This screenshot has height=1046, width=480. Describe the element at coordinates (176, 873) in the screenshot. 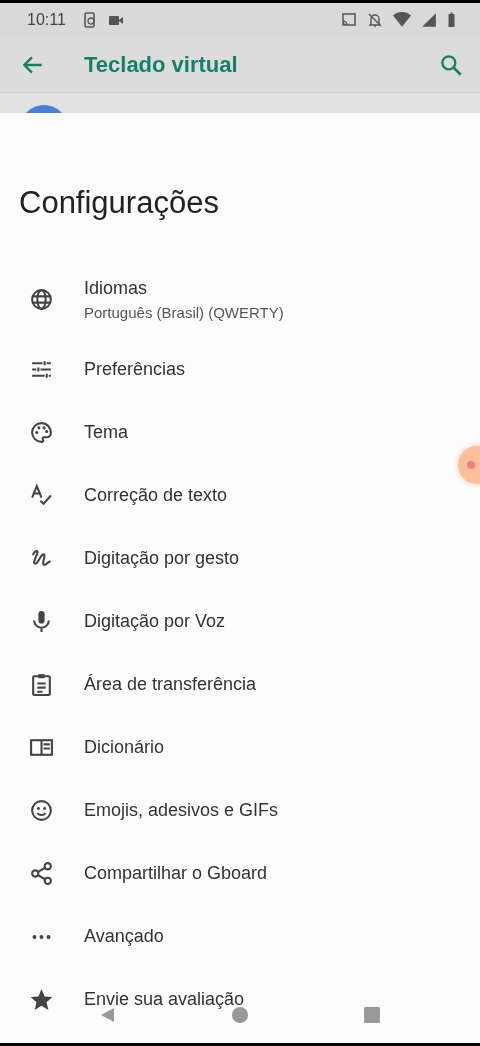

I see `item-title: Compartilhar o Gboard` at that location.